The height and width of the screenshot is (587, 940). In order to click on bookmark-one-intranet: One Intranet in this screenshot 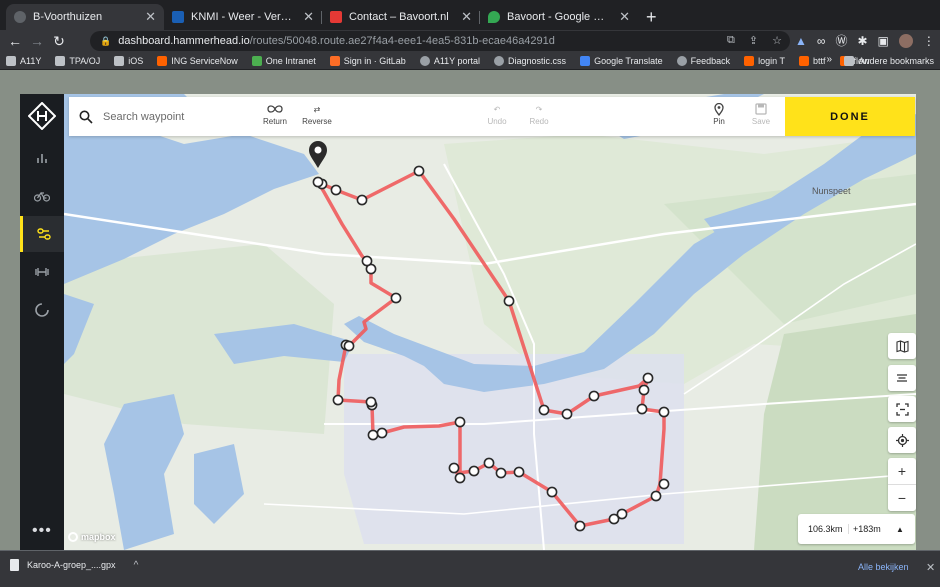, I will do `click(283, 60)`.